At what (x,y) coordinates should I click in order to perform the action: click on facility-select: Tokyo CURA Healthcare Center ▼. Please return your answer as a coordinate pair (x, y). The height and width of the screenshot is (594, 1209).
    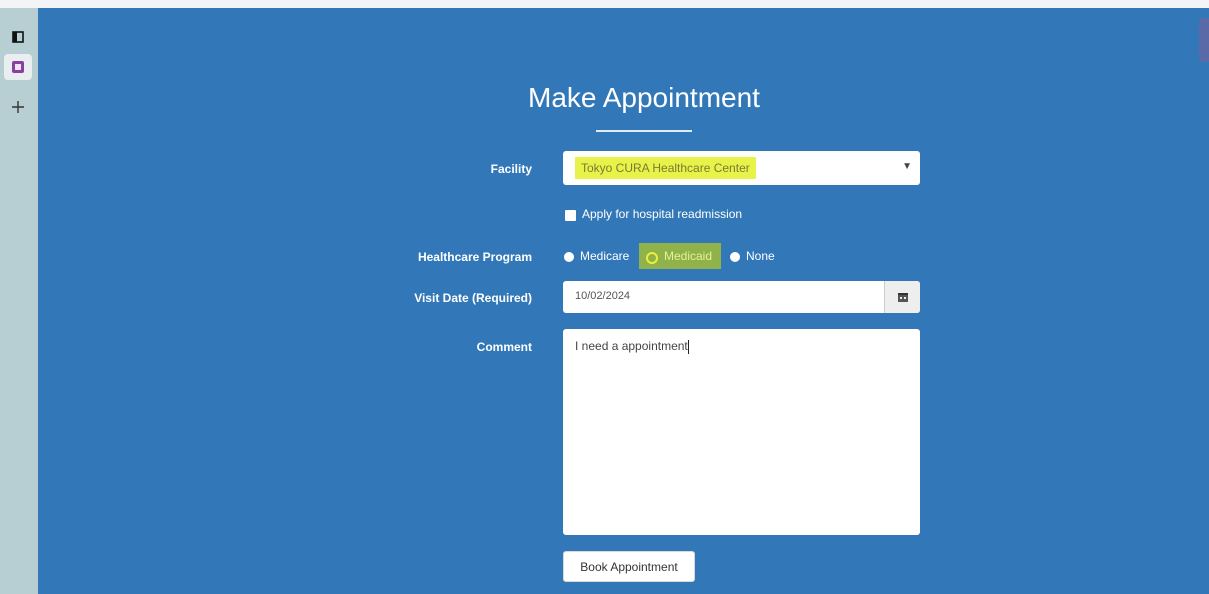
    Looking at the image, I should click on (741, 168).